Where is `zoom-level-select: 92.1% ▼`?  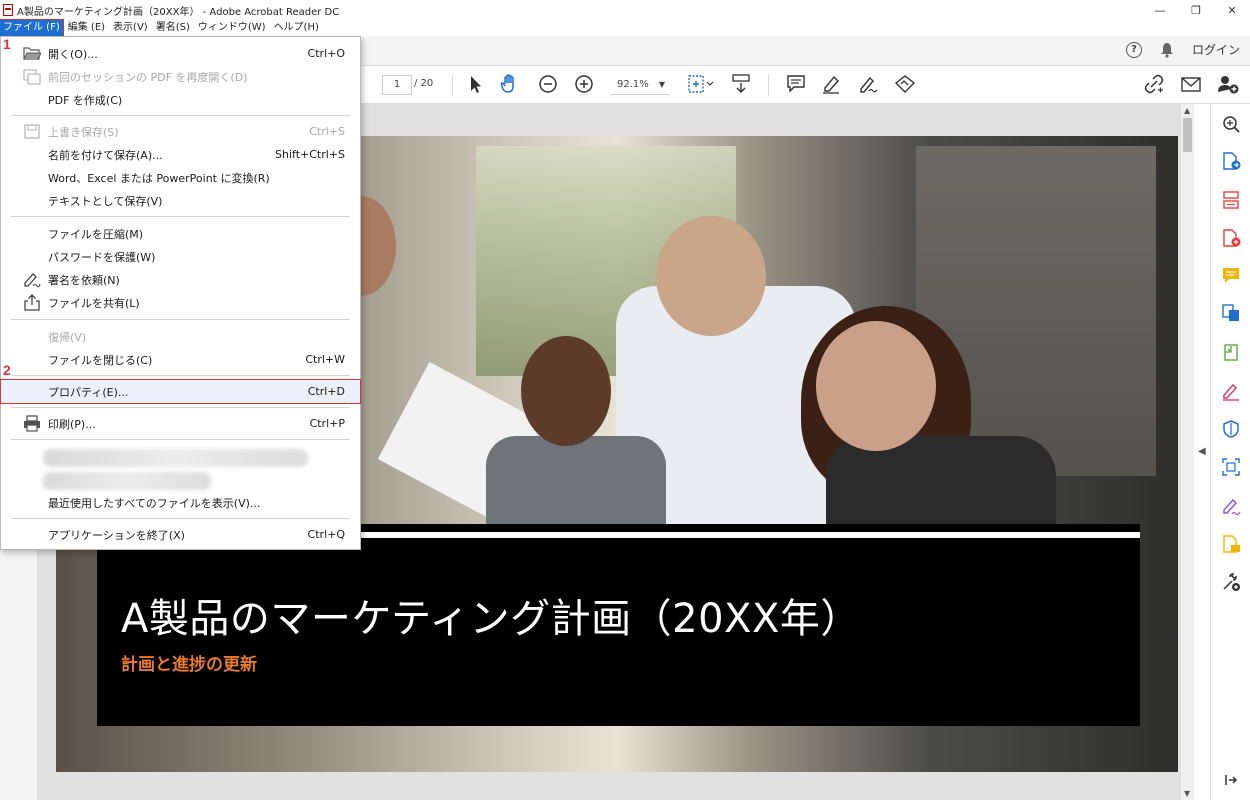
zoom-level-select: 92.1% ▼ is located at coordinates (640, 85).